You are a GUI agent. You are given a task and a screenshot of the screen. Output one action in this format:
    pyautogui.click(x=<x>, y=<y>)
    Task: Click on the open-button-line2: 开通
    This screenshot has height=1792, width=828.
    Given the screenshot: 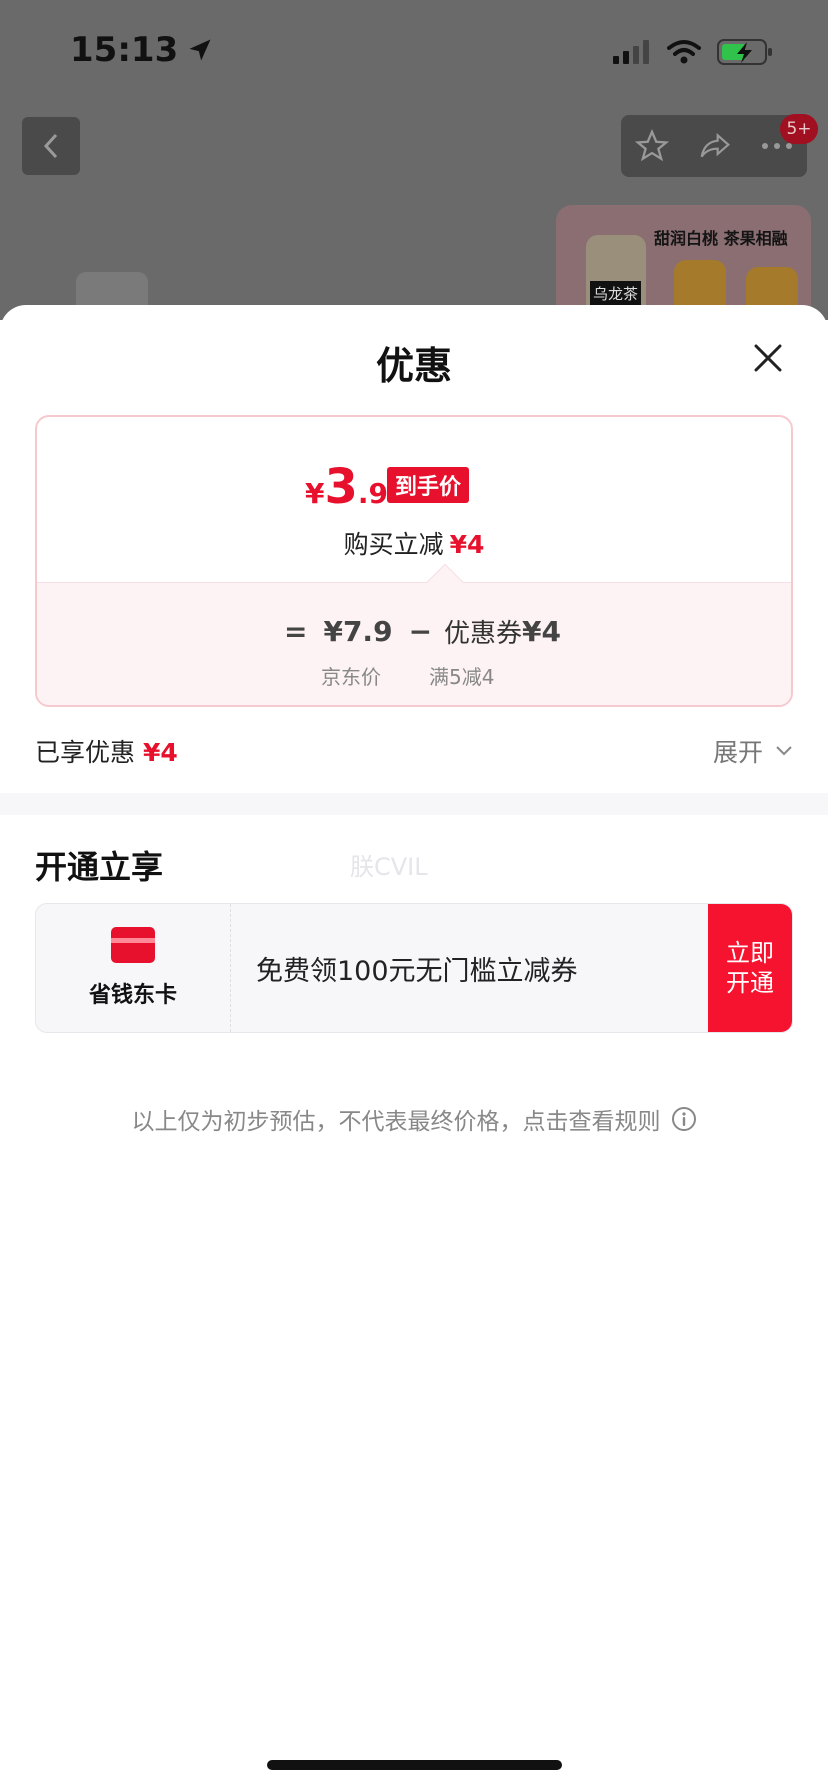 What is the action you would take?
    pyautogui.click(x=750, y=983)
    